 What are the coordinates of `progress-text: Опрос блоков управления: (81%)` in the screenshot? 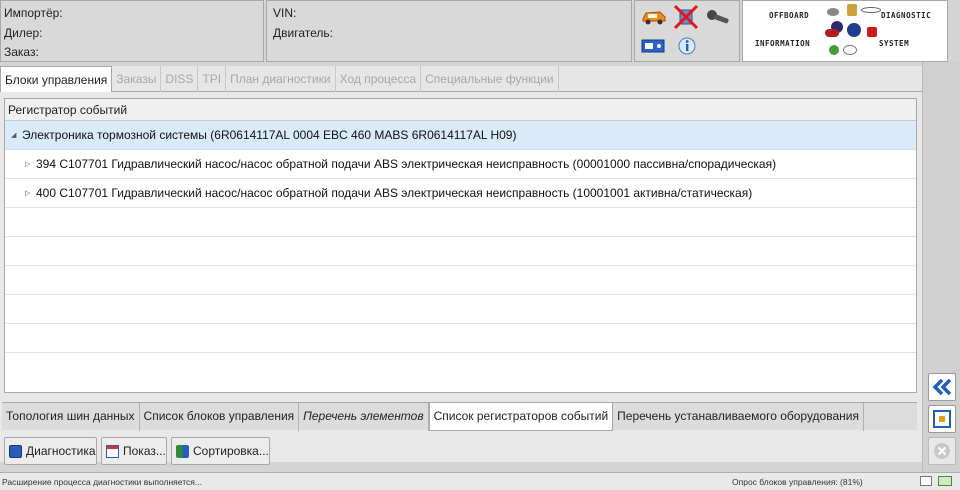 It's located at (797, 482).